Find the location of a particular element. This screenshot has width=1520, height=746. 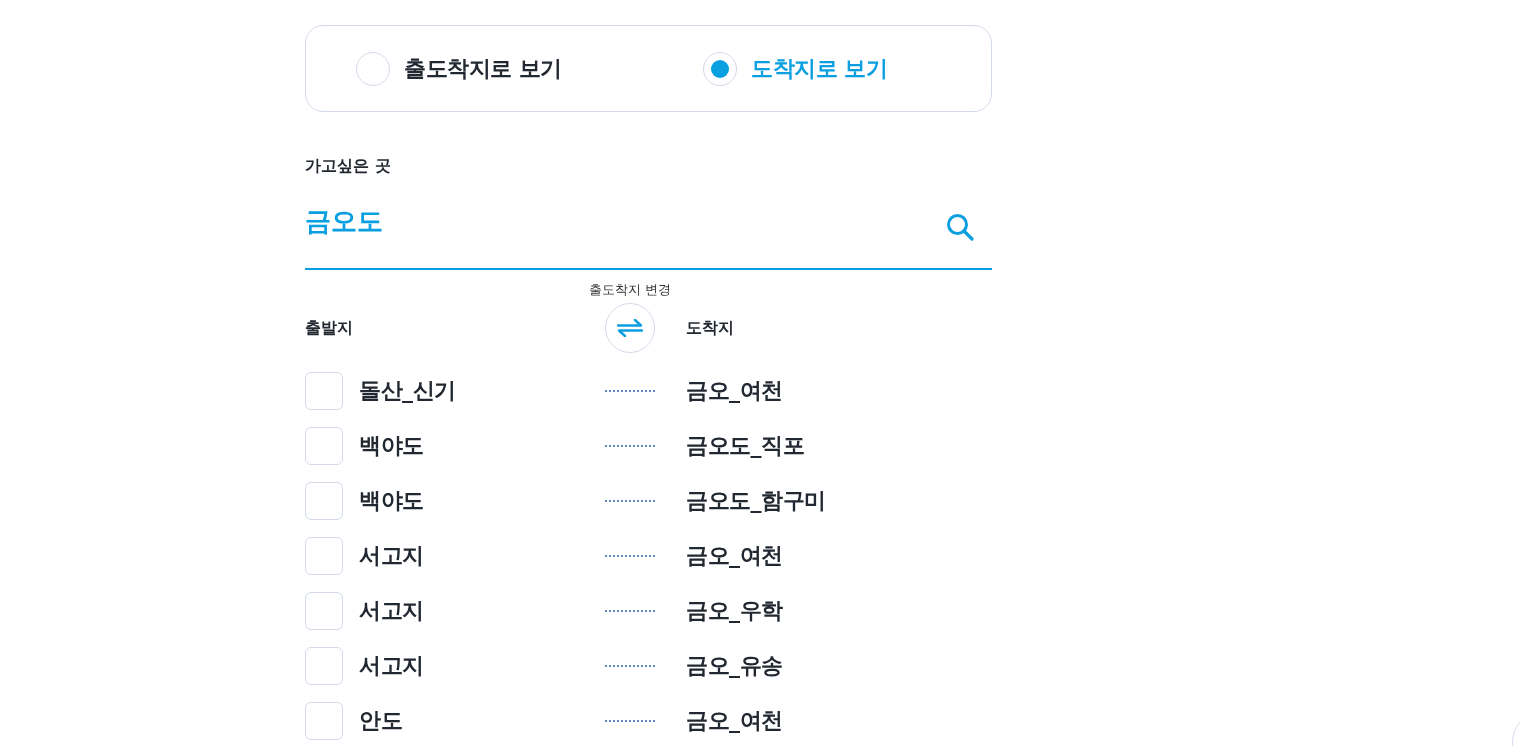

arrival-name: 금오_유송 is located at coordinates (734, 666).